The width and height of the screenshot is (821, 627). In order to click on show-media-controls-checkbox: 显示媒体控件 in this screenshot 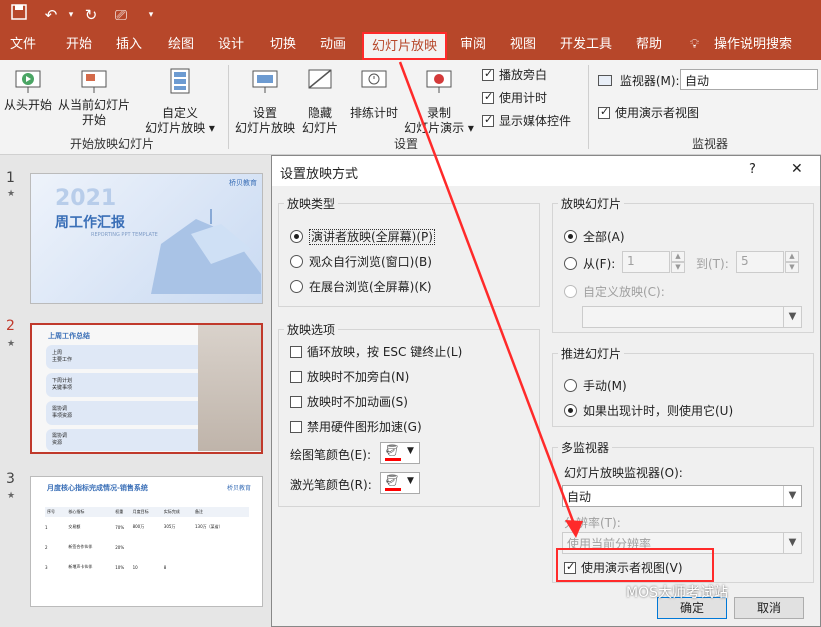, I will do `click(526, 120)`.